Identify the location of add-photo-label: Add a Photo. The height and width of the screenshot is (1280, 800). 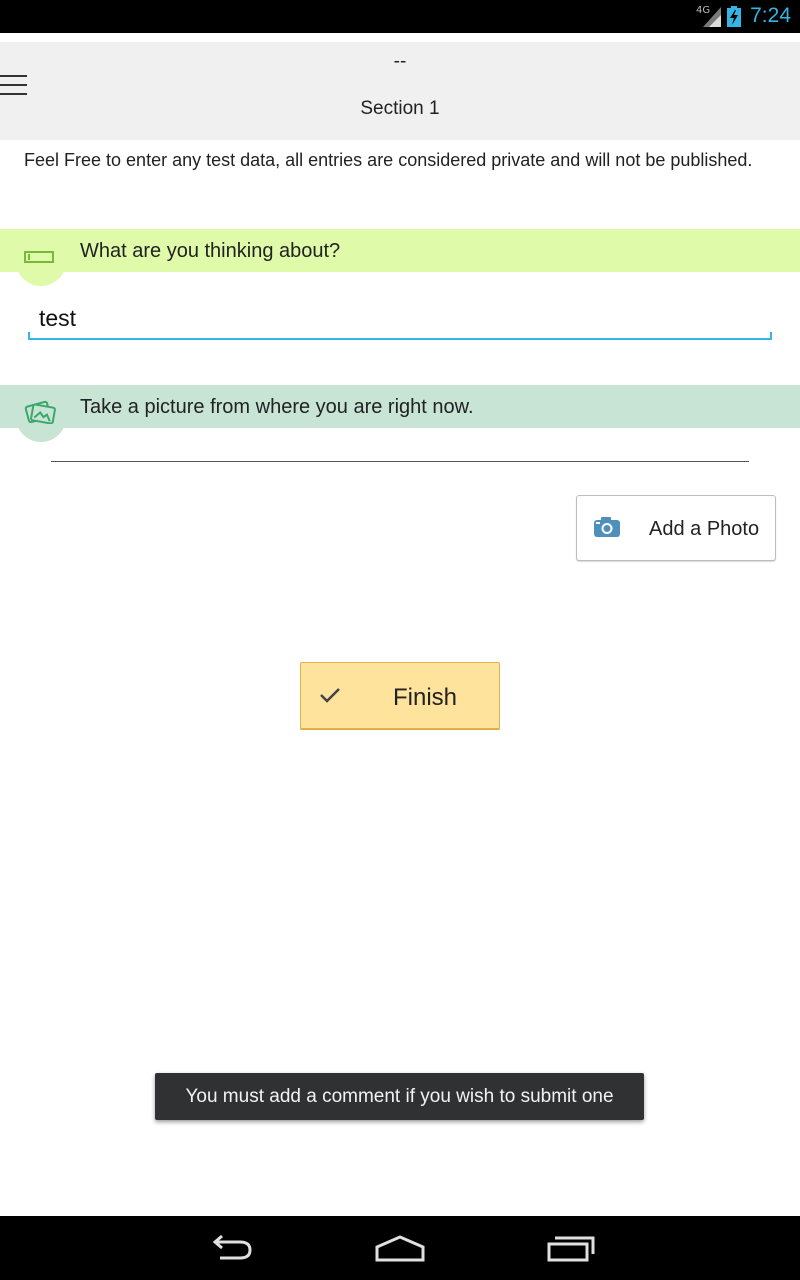
(704, 529).